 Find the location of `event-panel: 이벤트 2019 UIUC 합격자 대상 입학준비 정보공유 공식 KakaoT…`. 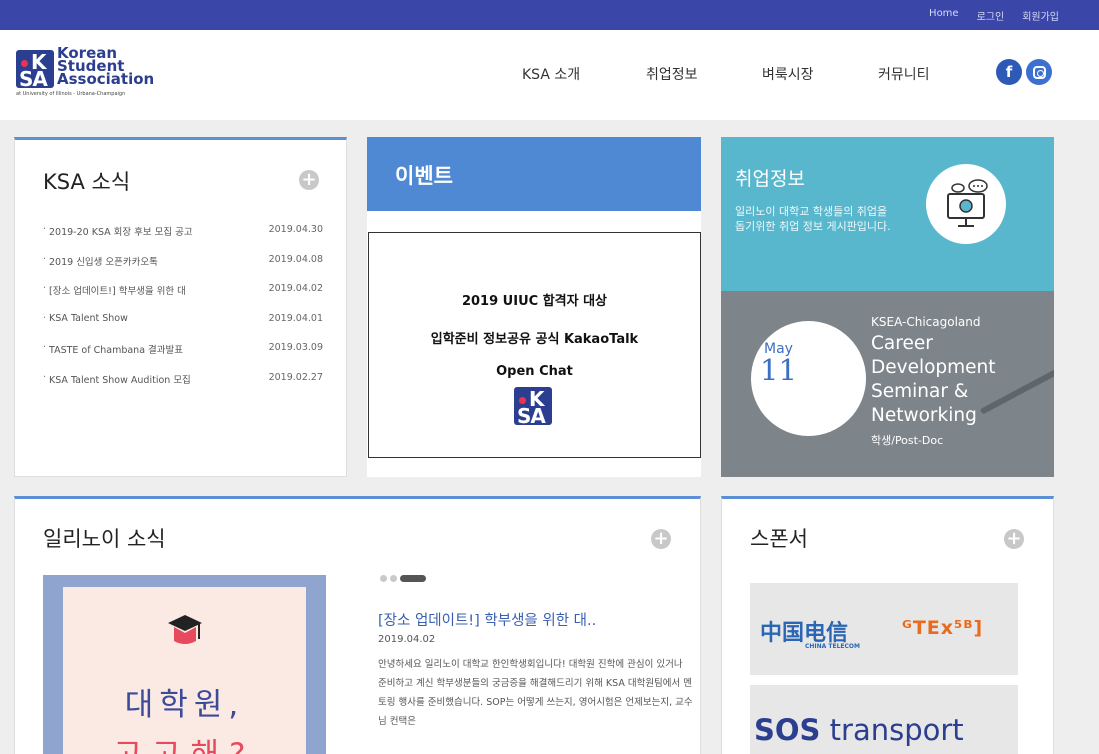

event-panel: 이벤트 2019 UIUC 합격자 대상 입학준비 정보공유 공식 KakaoT… is located at coordinates (534, 307).